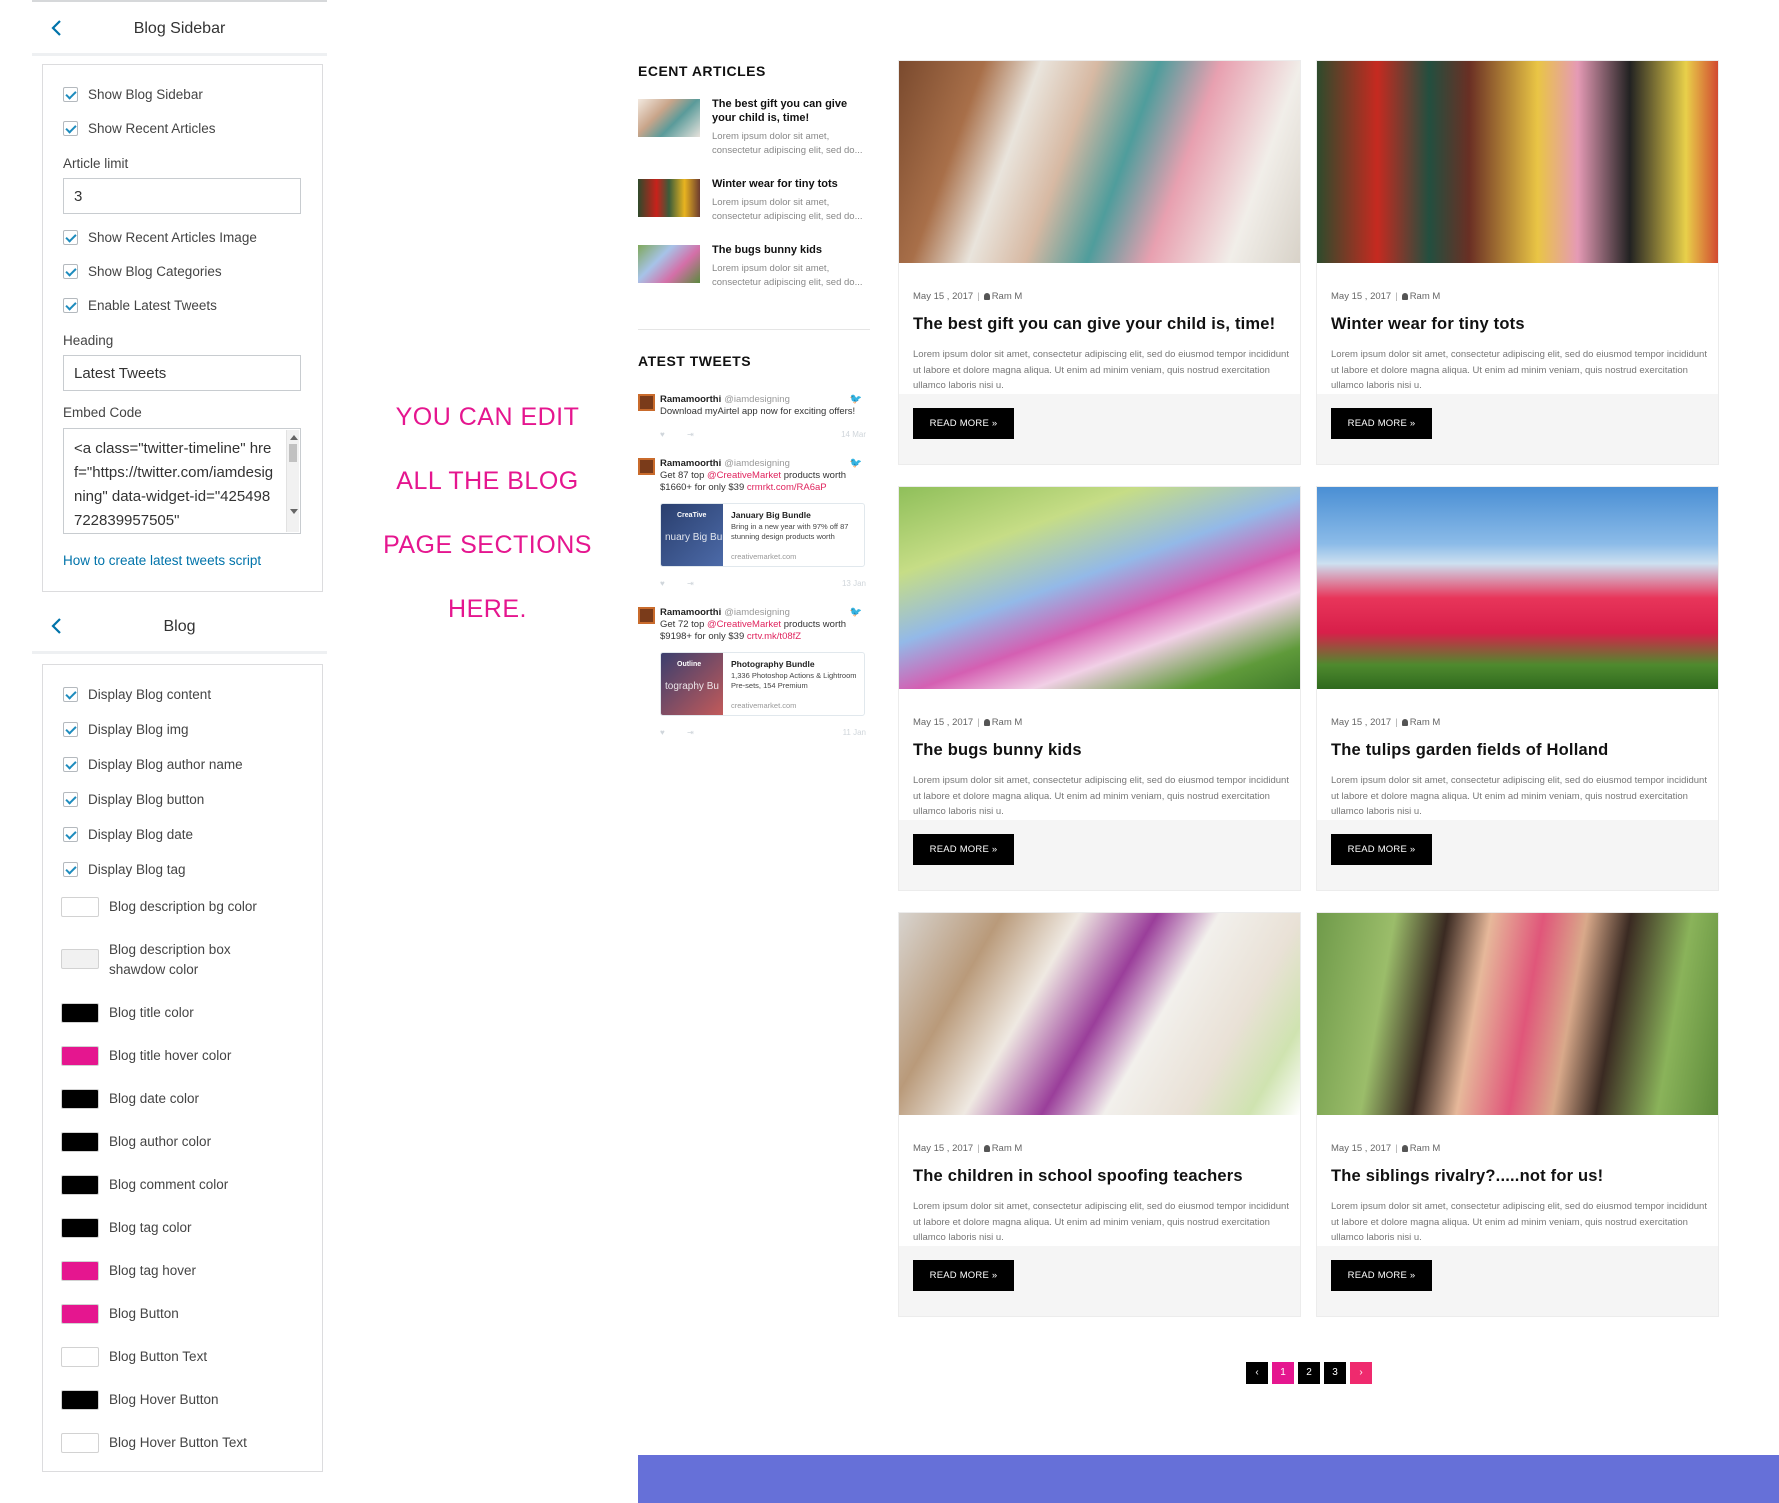  I want to click on pagination-next-button: ›, so click(1361, 1373).